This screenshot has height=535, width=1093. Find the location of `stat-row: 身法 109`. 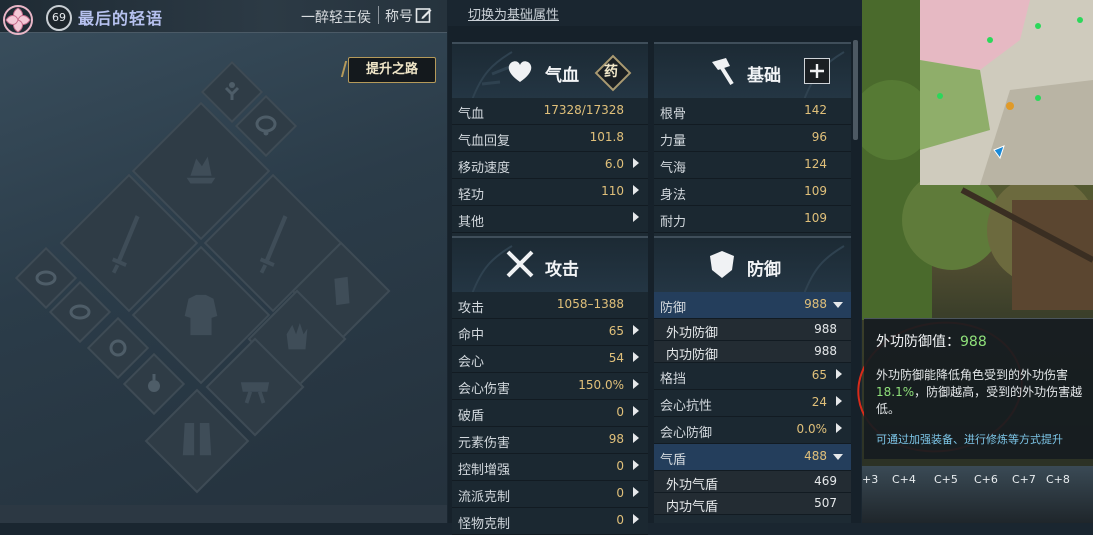

stat-row: 身法 109 is located at coordinates (752, 192).